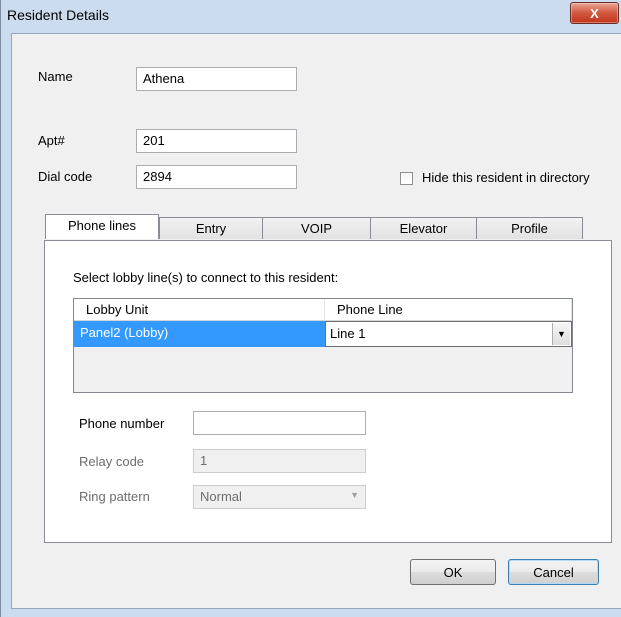 This screenshot has height=617, width=621. Describe the element at coordinates (216, 141) in the screenshot. I see `apt-field: 201` at that location.